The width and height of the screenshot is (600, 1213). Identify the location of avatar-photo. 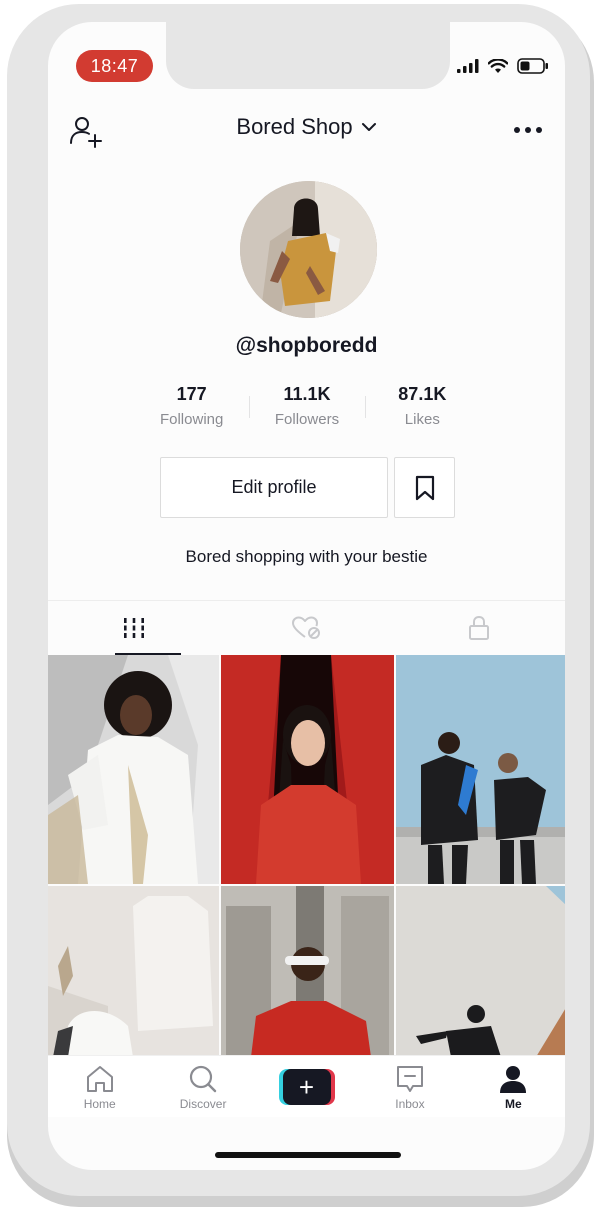
(308, 249).